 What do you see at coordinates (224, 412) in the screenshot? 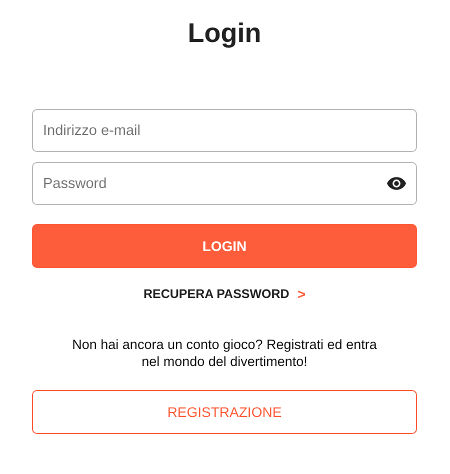
I see `register-button: REGISTRAZIONE` at bounding box center [224, 412].